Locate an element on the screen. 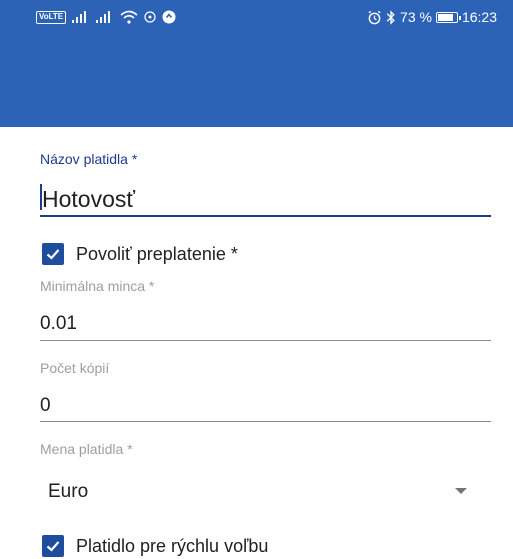  clock: 16:23 is located at coordinates (479, 17).